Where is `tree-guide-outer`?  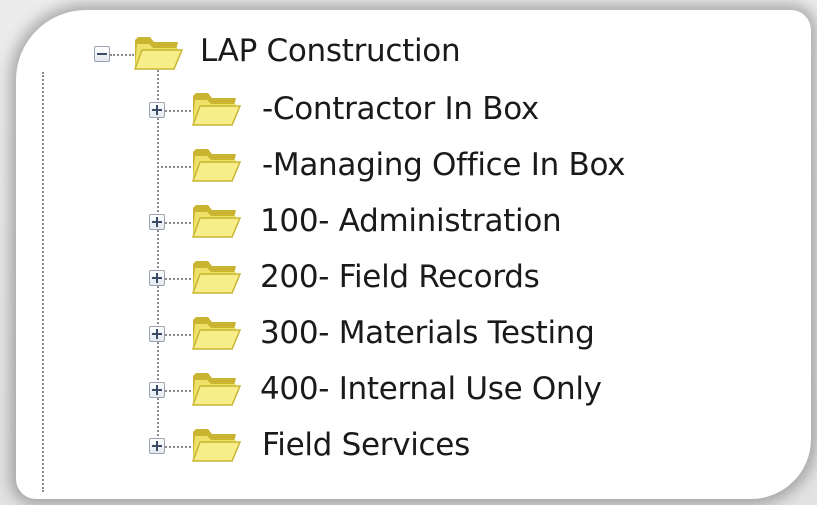 tree-guide-outer is located at coordinates (43, 282).